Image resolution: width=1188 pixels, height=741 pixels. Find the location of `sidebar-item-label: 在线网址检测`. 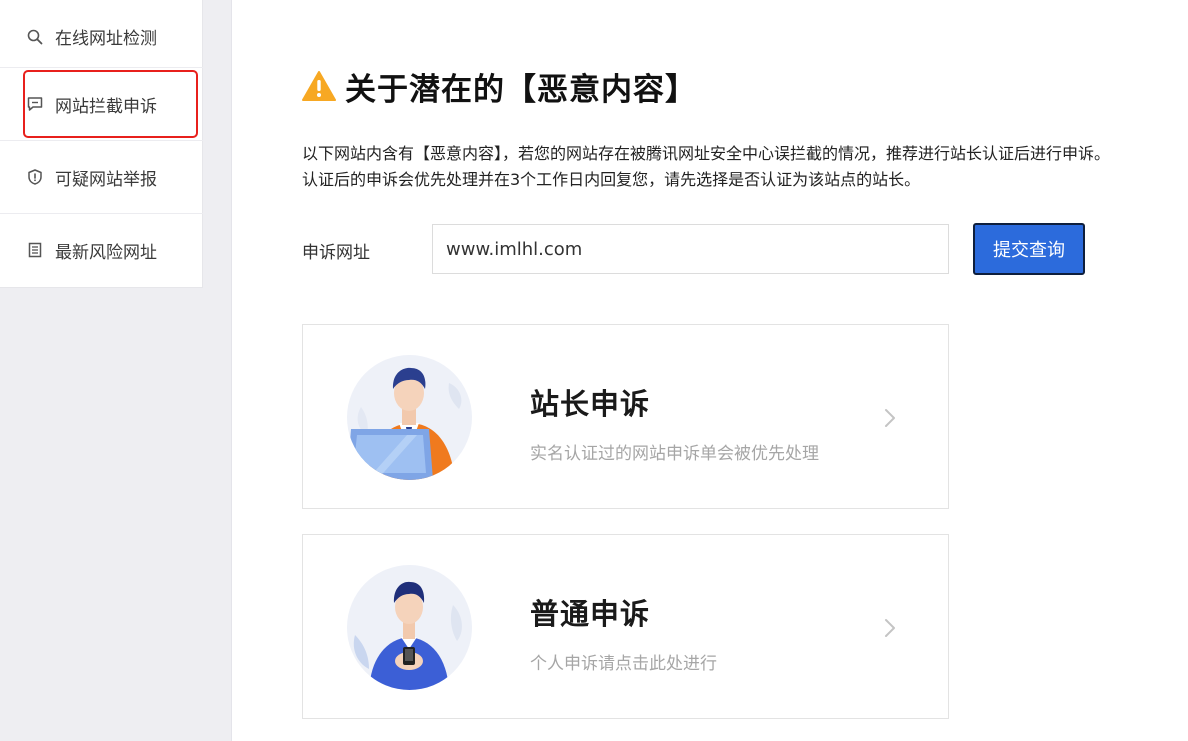

sidebar-item-label: 在线网址检测 is located at coordinates (106, 39).